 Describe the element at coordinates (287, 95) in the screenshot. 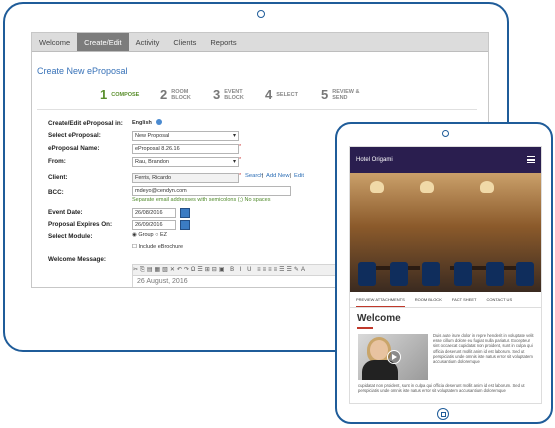

I see `step-label: SELECT` at that location.